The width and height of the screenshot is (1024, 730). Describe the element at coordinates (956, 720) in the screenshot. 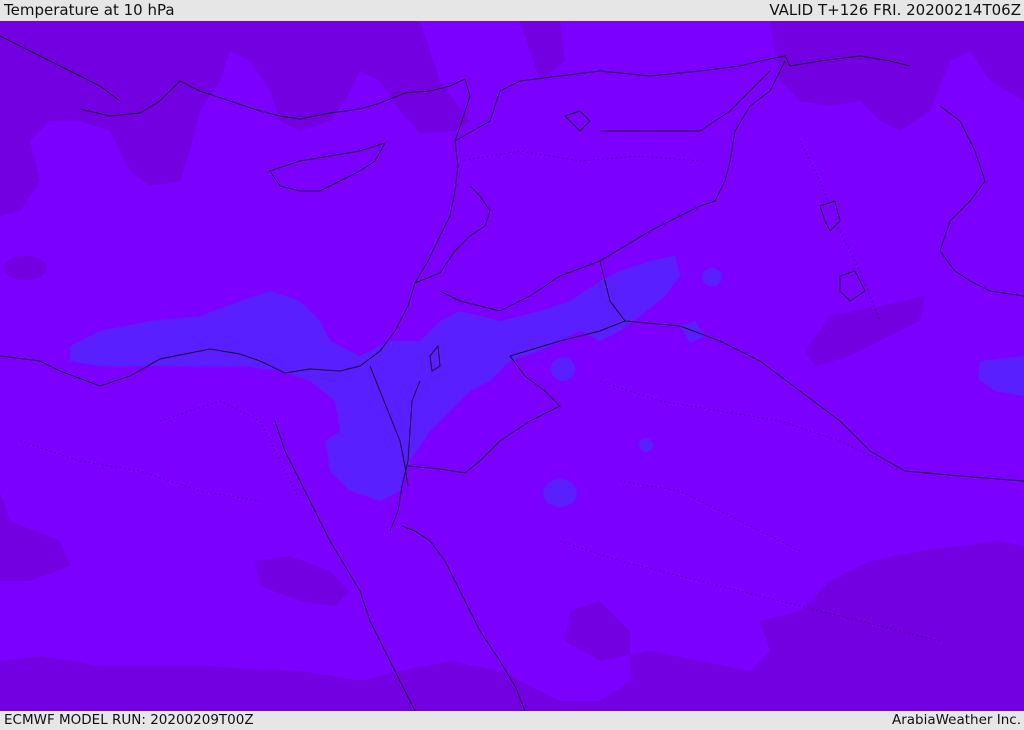

I see `credit-label: ArabiaWeather Inc.` at that location.